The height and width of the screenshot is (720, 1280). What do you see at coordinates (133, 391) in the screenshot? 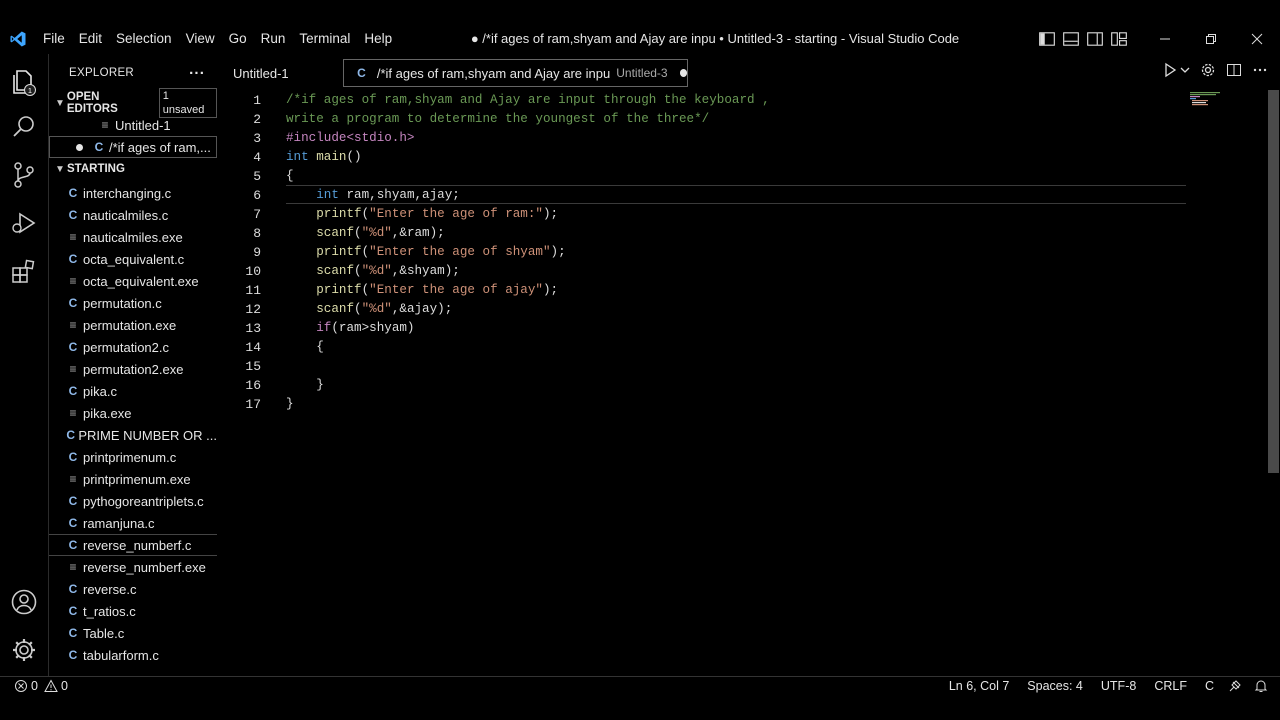
I see `file-item: Cpika.c` at bounding box center [133, 391].